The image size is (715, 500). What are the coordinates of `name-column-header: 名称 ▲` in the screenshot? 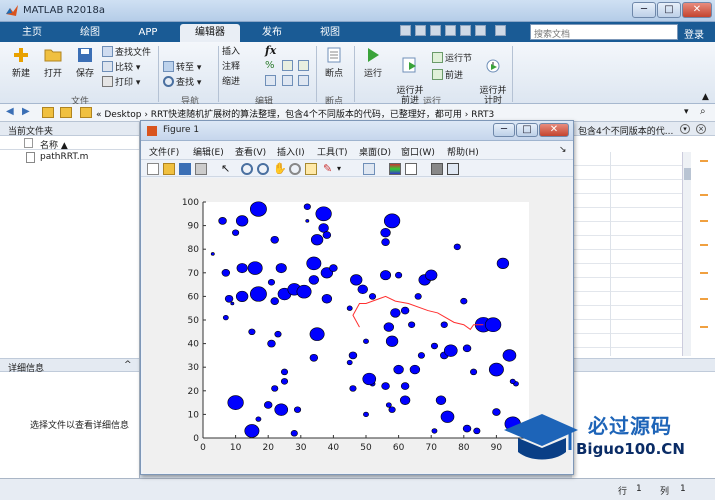 It's located at (69, 143).